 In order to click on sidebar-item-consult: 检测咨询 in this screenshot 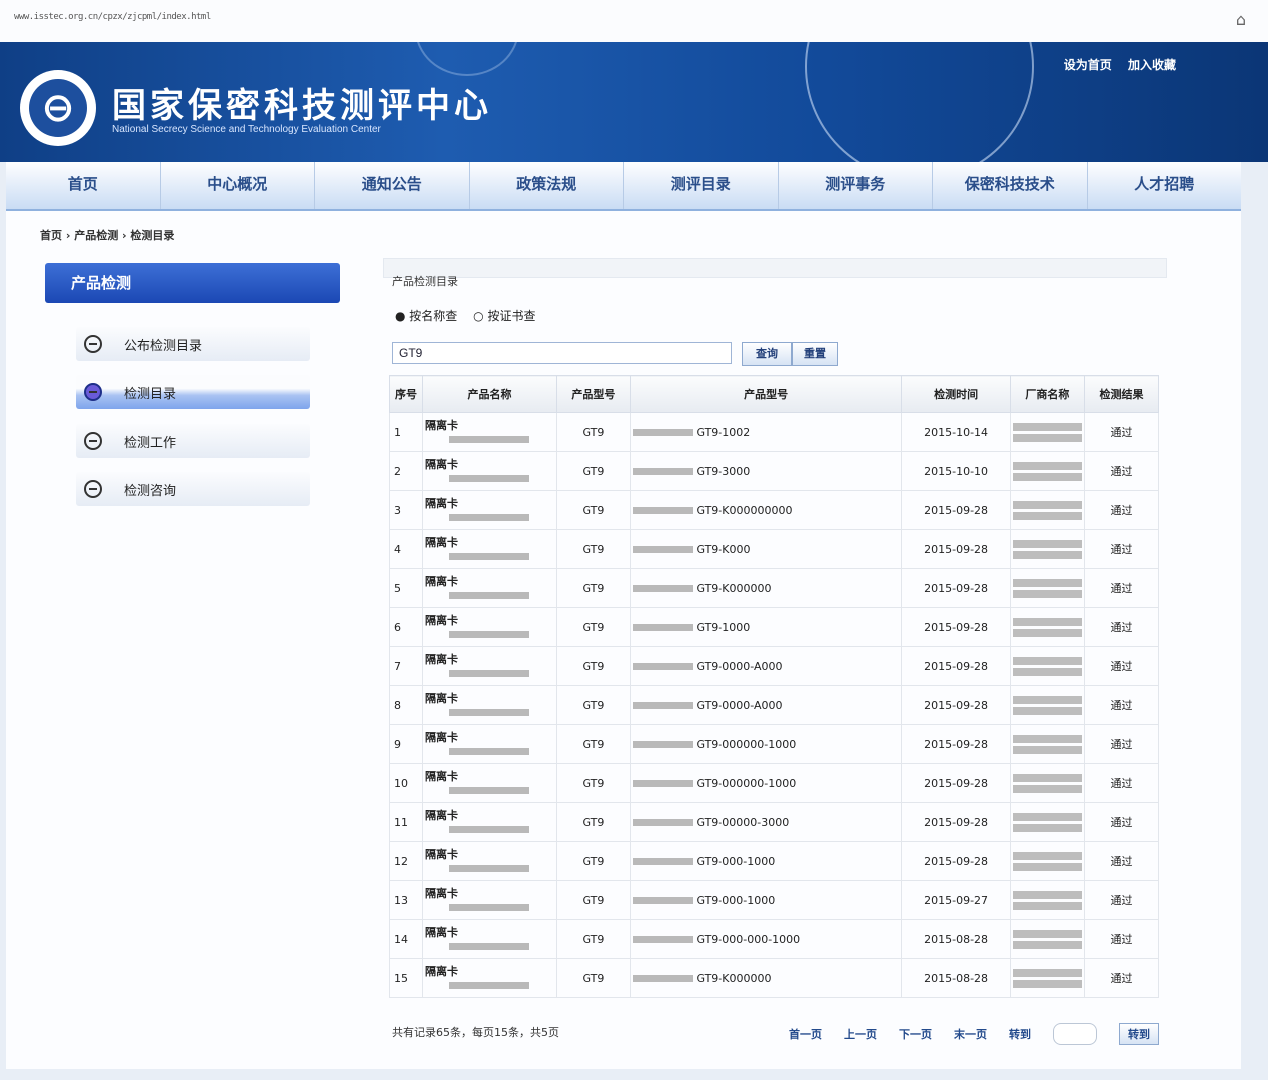, I will do `click(193, 489)`.